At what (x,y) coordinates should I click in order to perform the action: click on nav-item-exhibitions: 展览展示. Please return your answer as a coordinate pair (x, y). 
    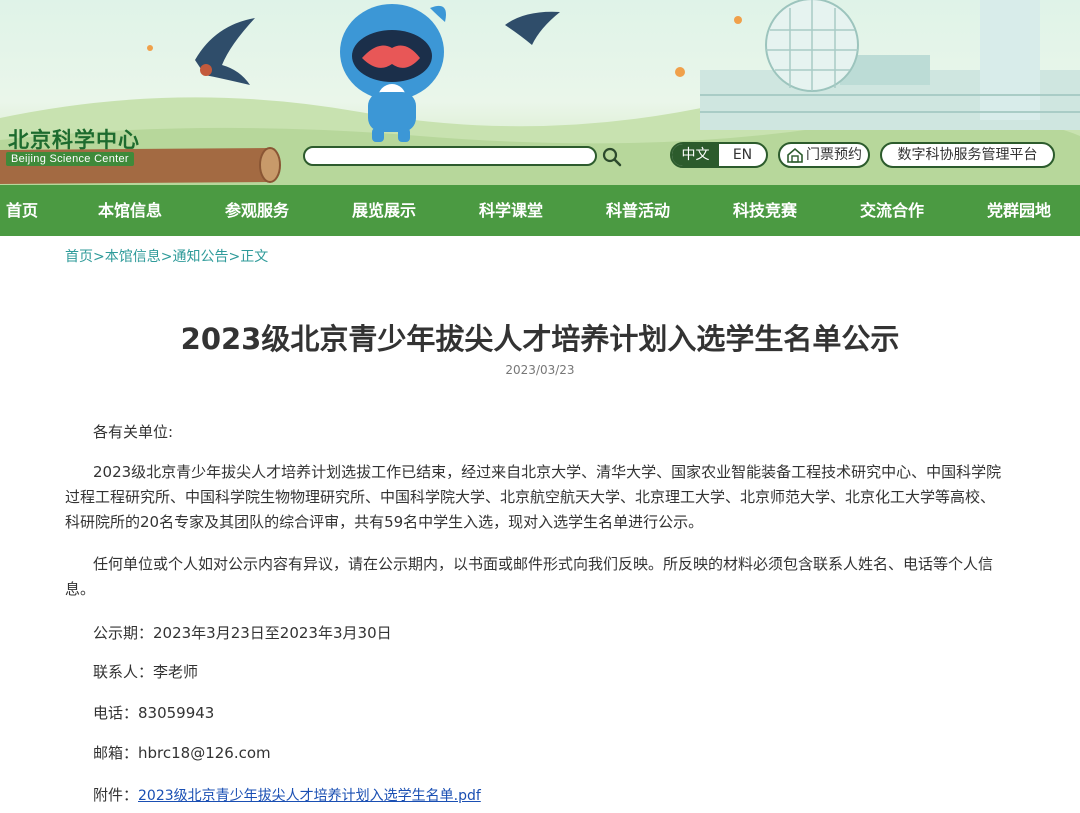
    Looking at the image, I should click on (384, 210).